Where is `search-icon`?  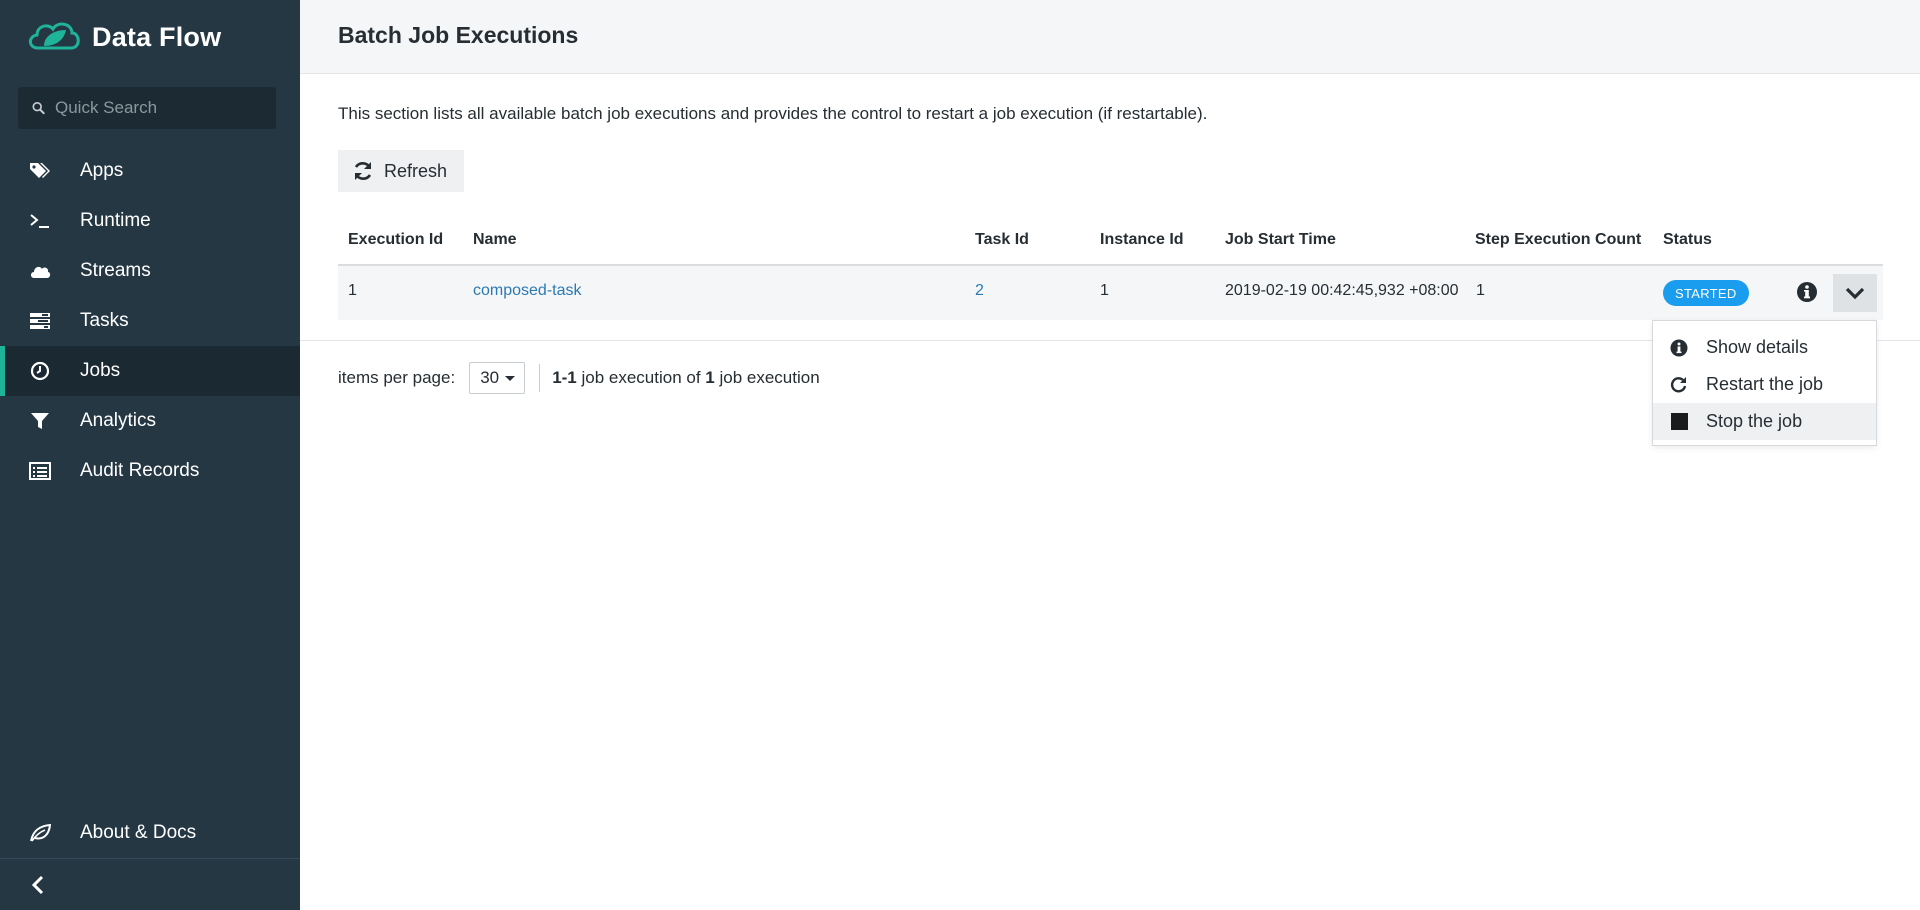 search-icon is located at coordinates (38, 108).